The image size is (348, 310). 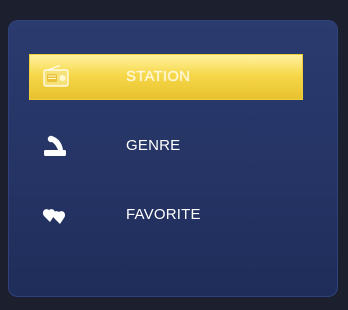 I want to click on menu-item-label: STATION, so click(x=158, y=76).